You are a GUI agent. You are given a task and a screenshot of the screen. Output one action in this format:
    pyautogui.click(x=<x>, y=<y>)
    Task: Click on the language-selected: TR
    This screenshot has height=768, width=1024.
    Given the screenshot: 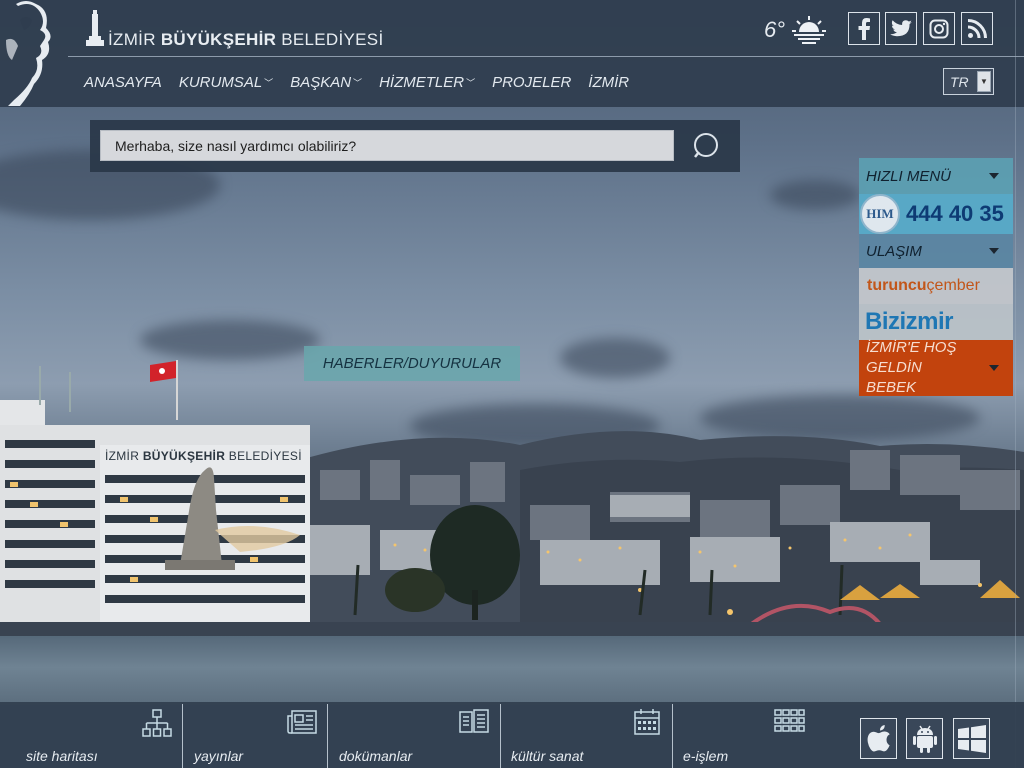 What is the action you would take?
    pyautogui.click(x=959, y=82)
    